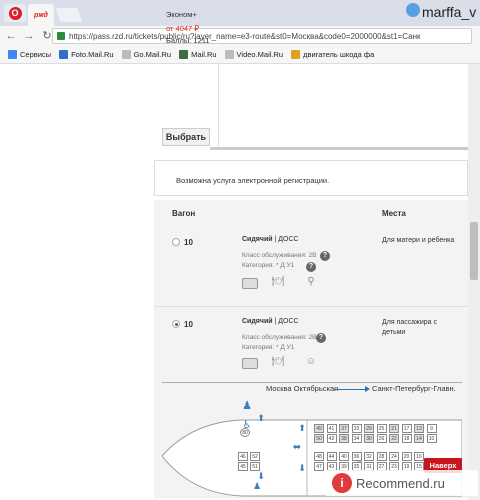  What do you see at coordinates (406, 456) in the screenshot?
I see `seat: 20` at bounding box center [406, 456].